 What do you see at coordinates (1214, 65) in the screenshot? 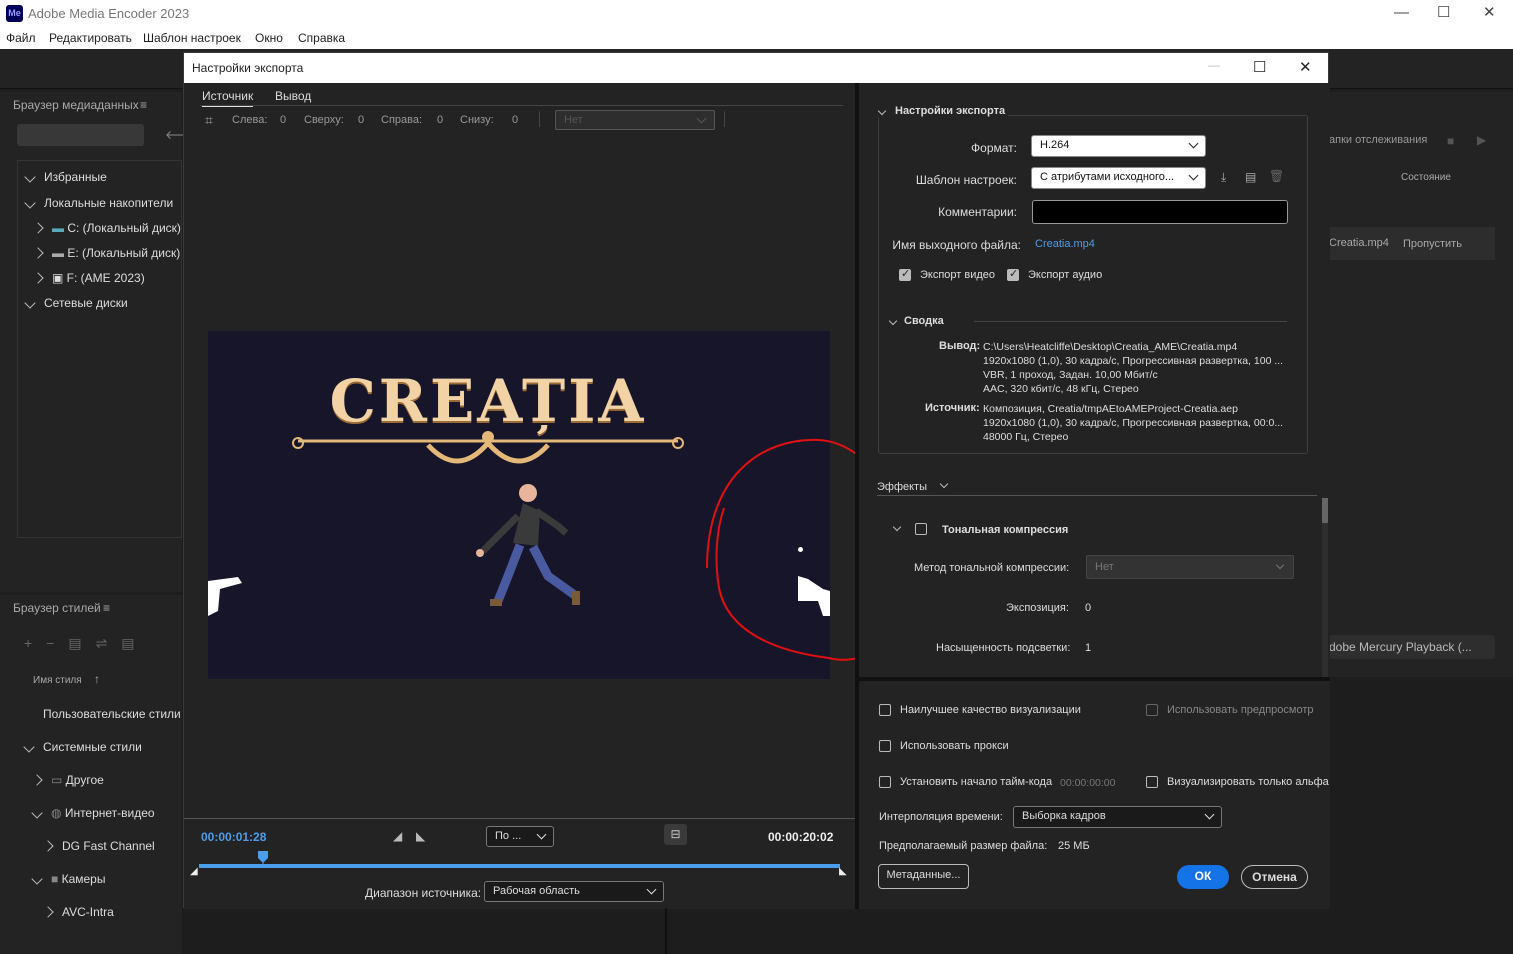
I see `dialog-minimize-icon: —` at bounding box center [1214, 65].